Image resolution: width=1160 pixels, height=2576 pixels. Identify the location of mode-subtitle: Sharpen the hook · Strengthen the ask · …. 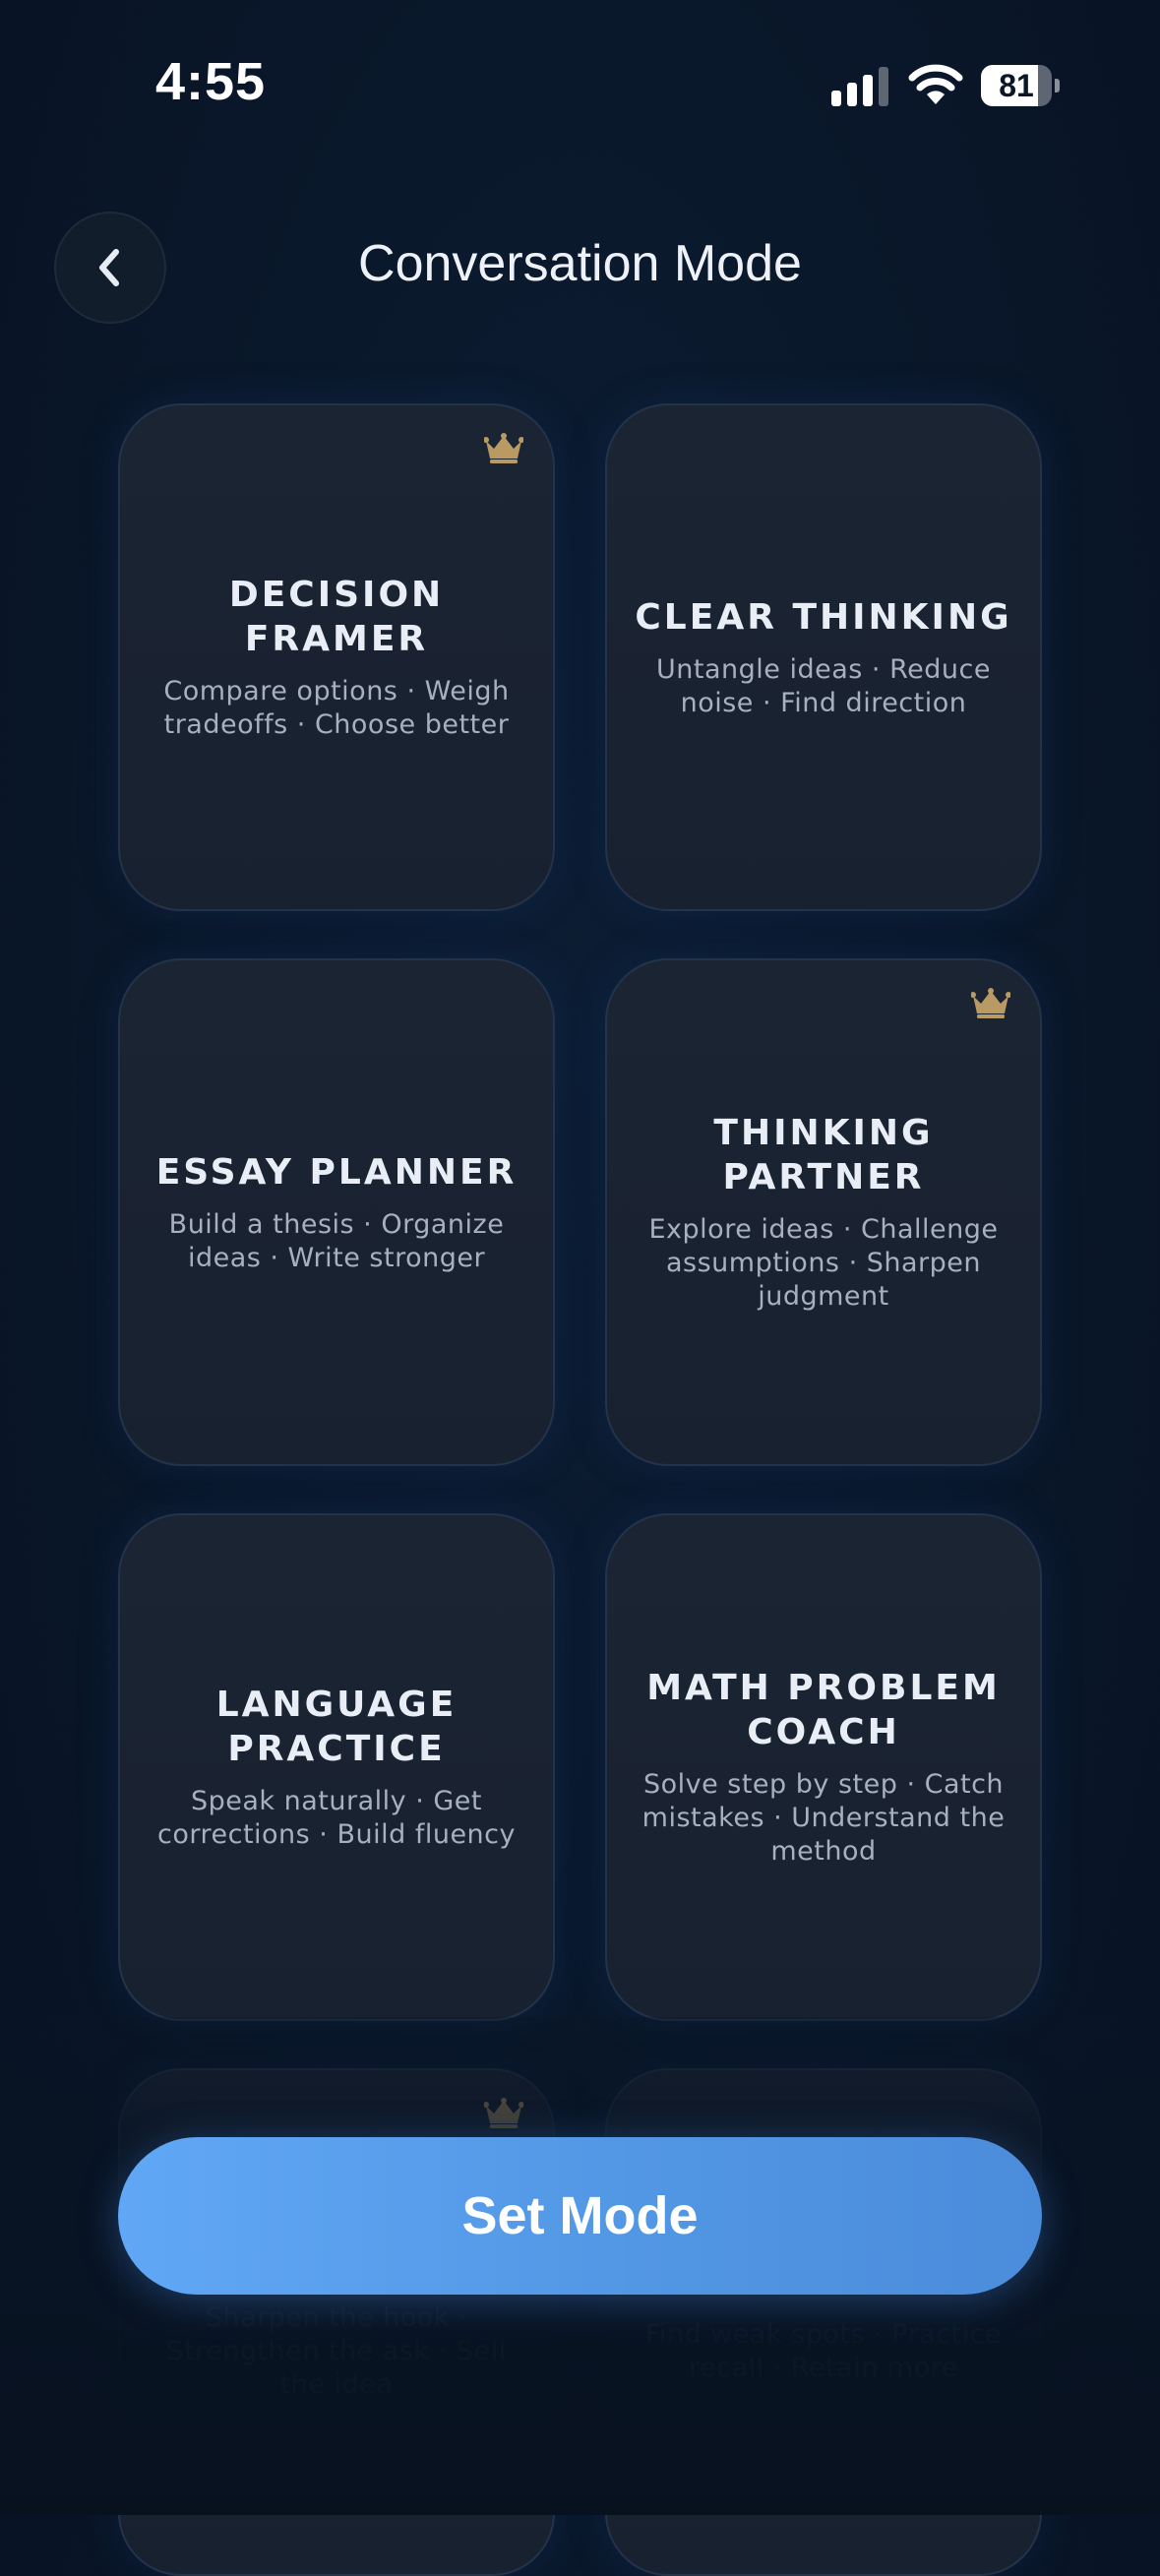
(336, 2350).